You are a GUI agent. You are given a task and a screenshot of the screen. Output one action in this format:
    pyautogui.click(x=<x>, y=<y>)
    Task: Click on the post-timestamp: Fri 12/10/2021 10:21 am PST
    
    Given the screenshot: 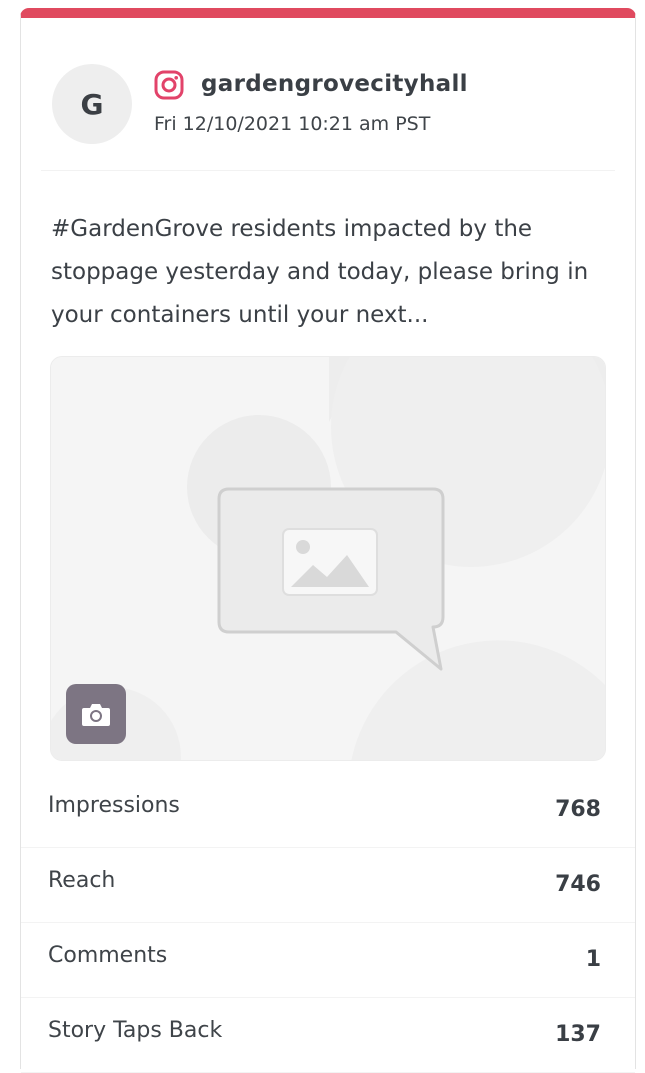 What is the action you would take?
    pyautogui.click(x=292, y=124)
    